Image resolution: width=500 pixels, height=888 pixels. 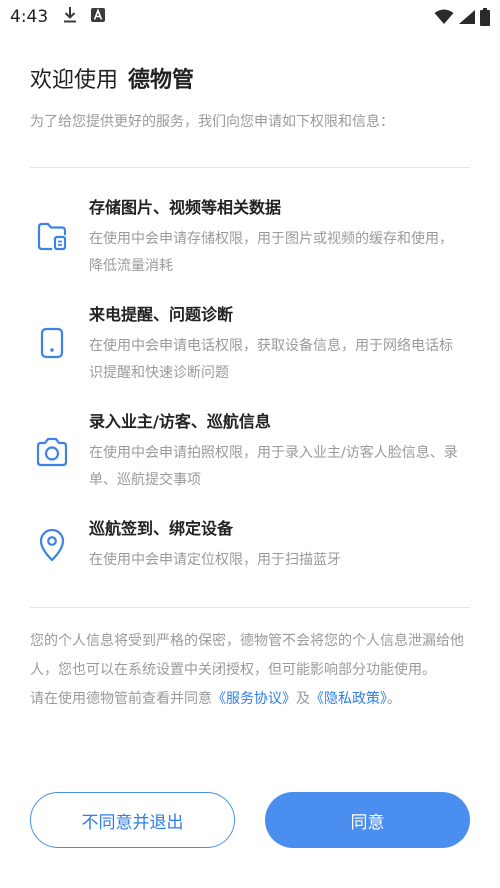 What do you see at coordinates (254, 699) in the screenshot?
I see `service-agreement-link: 《服务协议》` at bounding box center [254, 699].